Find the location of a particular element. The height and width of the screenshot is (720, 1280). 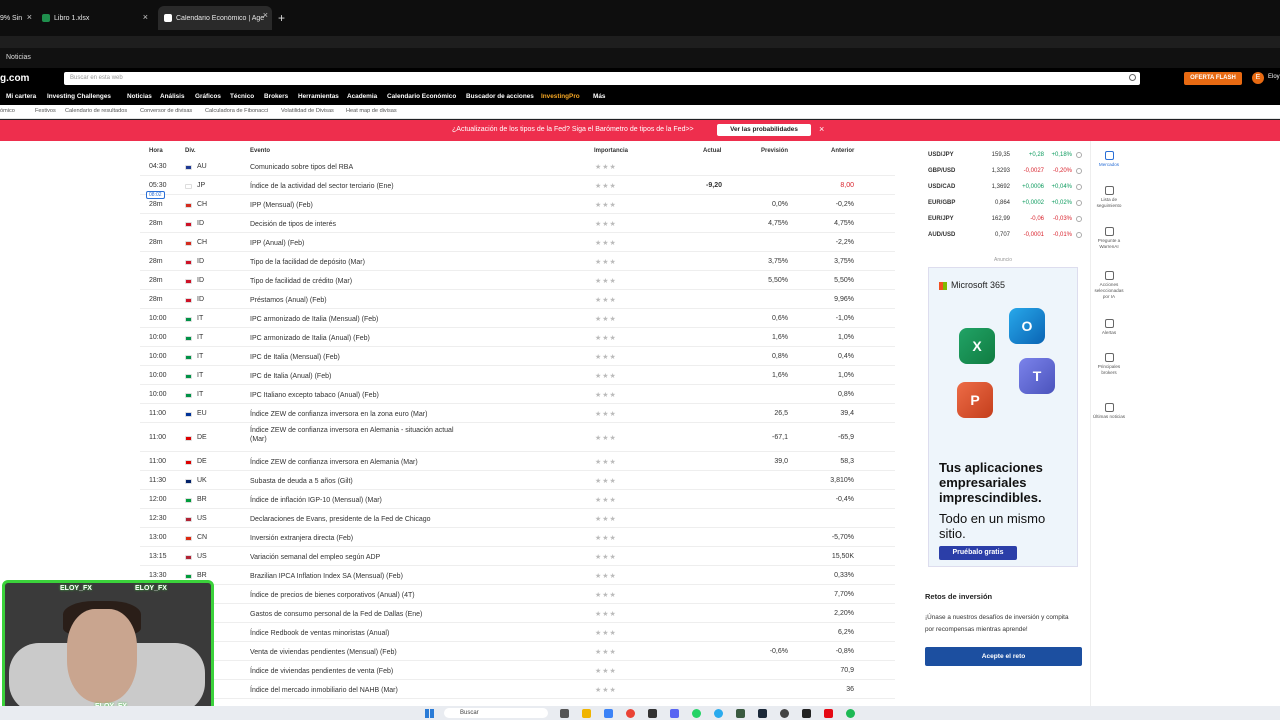

cell-evento: Inversión extranjera directa (Feb) is located at coordinates (360, 538).